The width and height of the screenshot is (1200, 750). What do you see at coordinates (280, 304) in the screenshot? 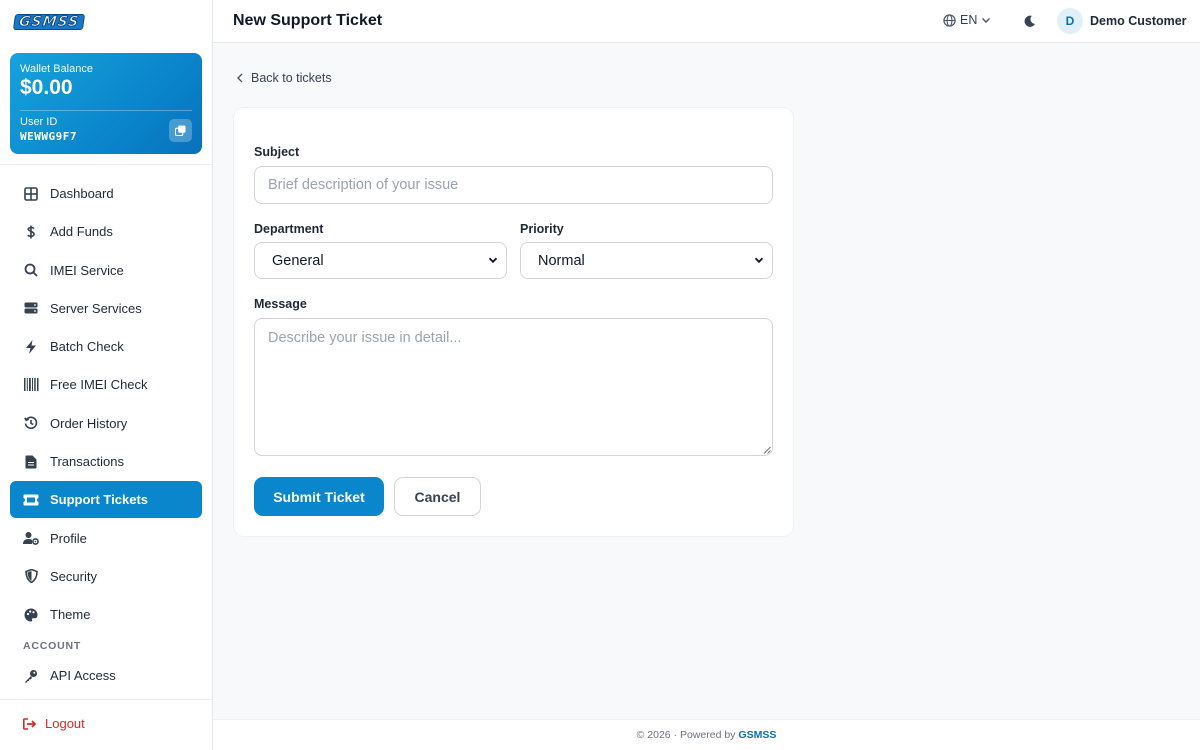
I see `message-label: Message` at bounding box center [280, 304].